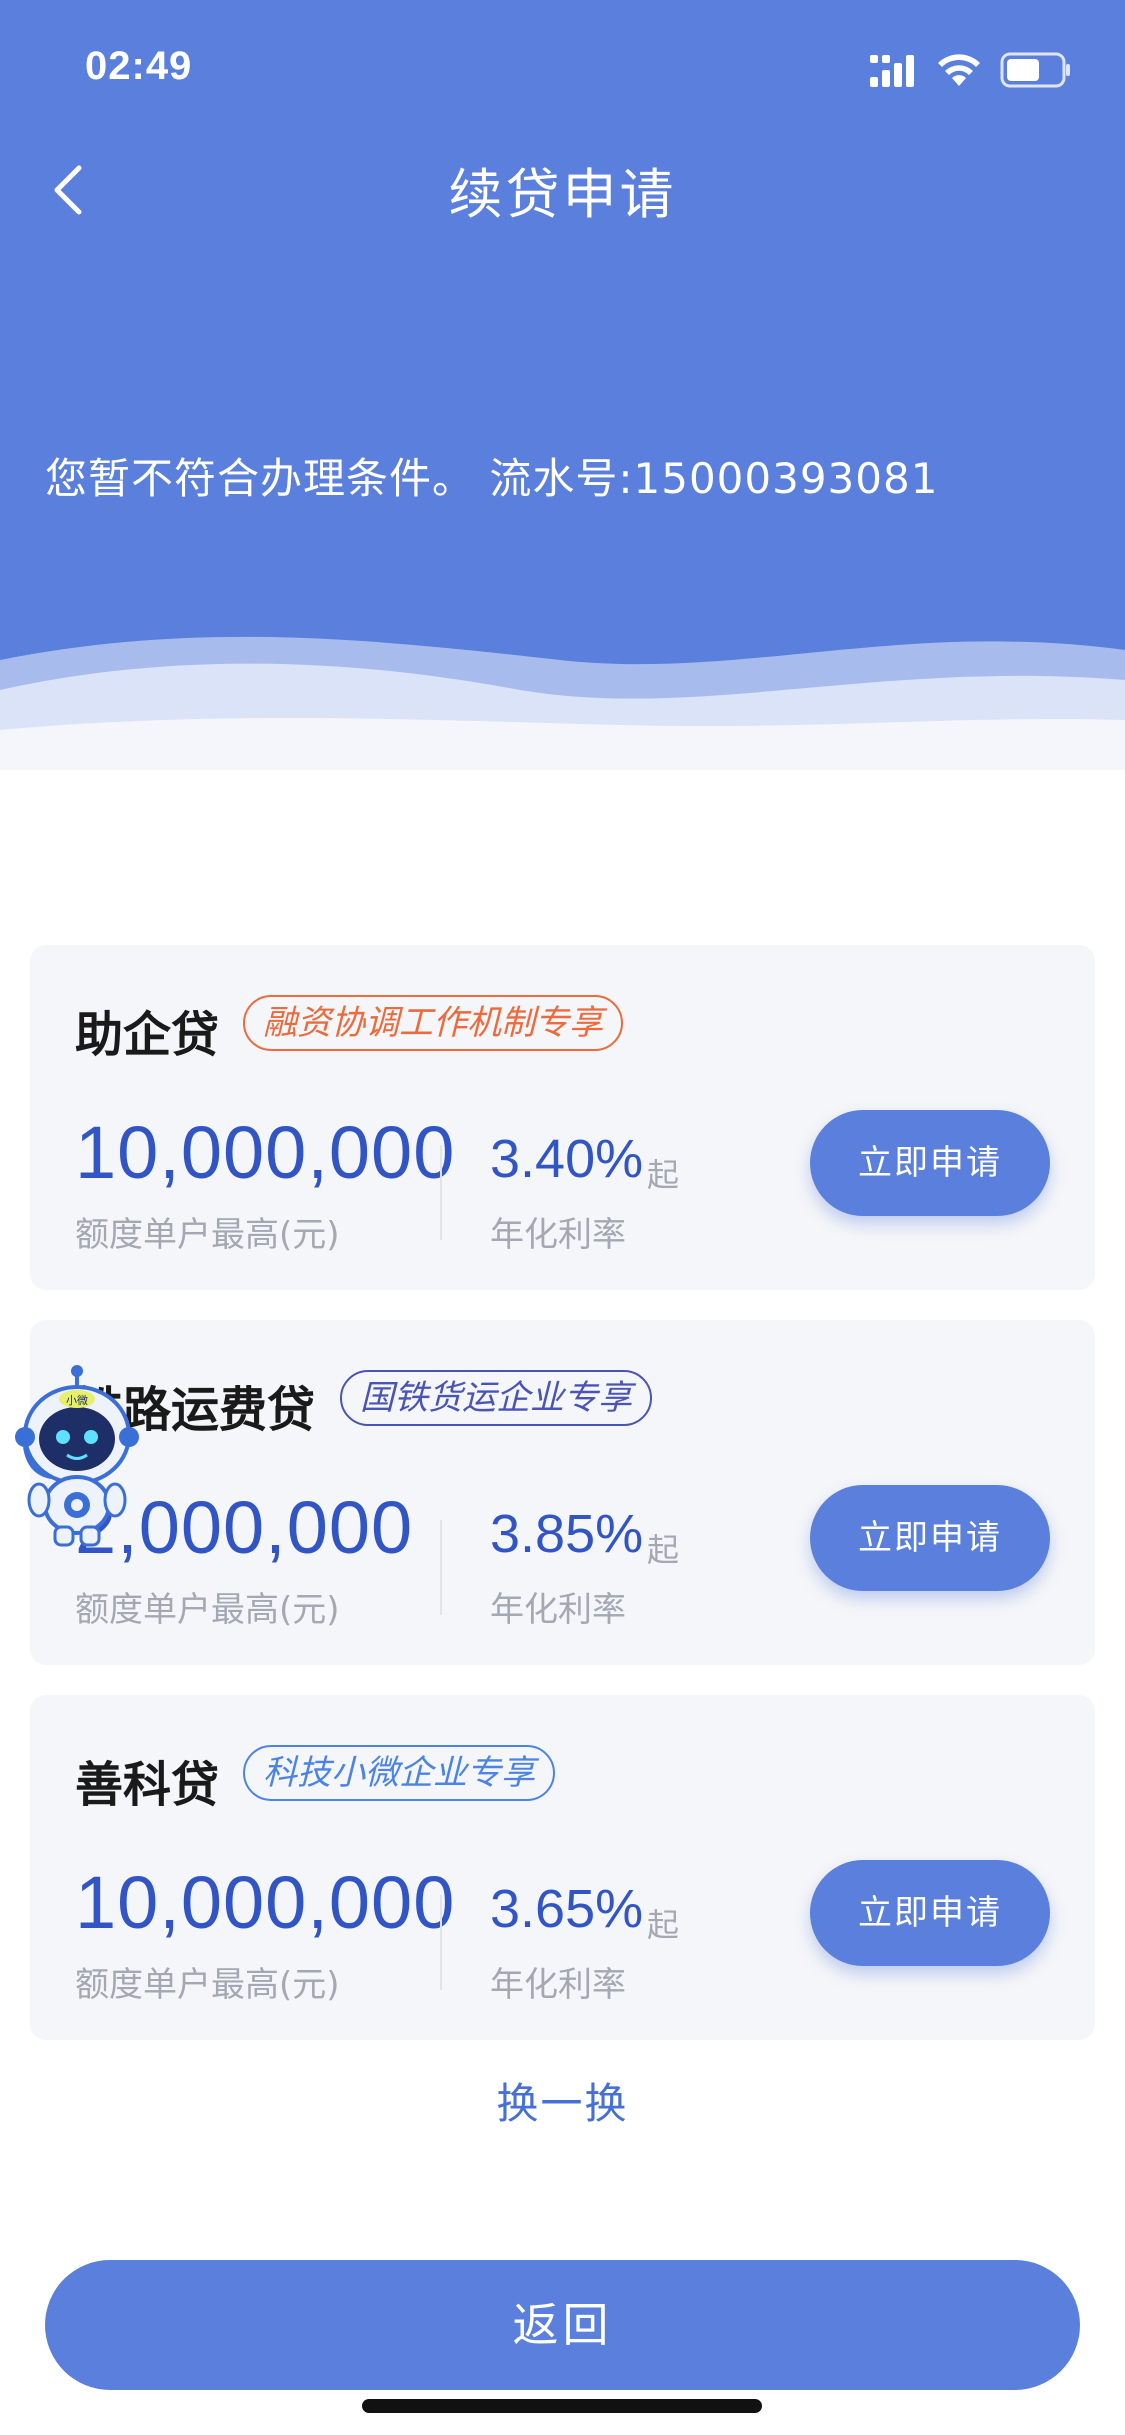  I want to click on product-tag: 国铁货运企业专享, so click(496, 1398).